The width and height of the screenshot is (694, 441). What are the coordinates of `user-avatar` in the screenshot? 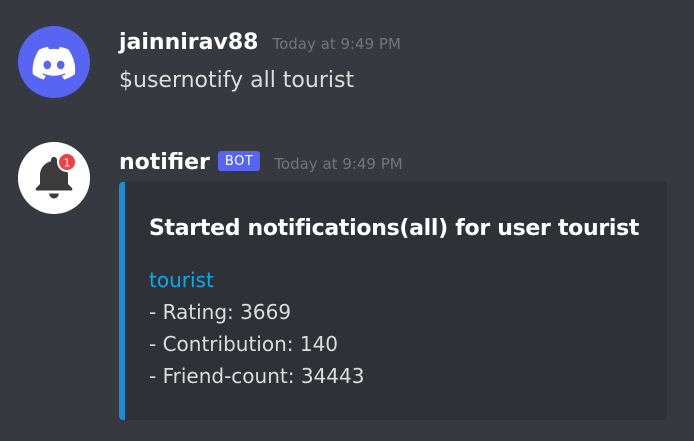 It's located at (54, 62).